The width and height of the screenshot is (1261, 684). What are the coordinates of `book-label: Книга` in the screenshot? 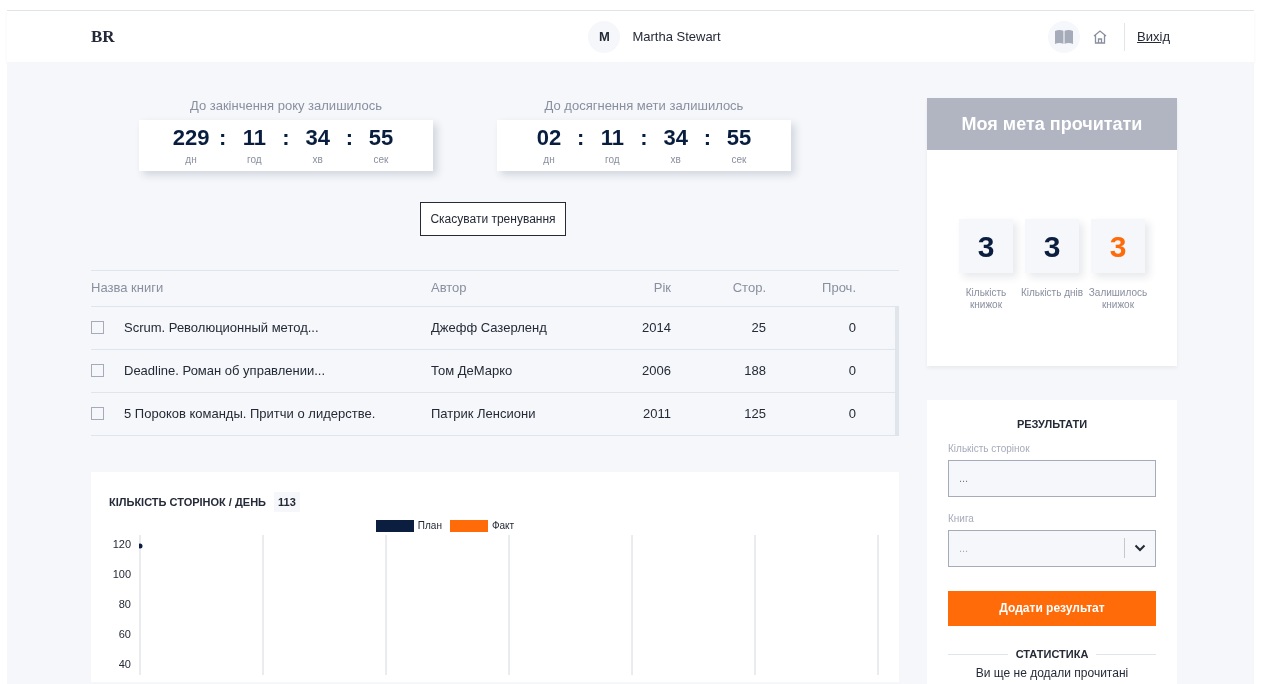 It's located at (961, 518).